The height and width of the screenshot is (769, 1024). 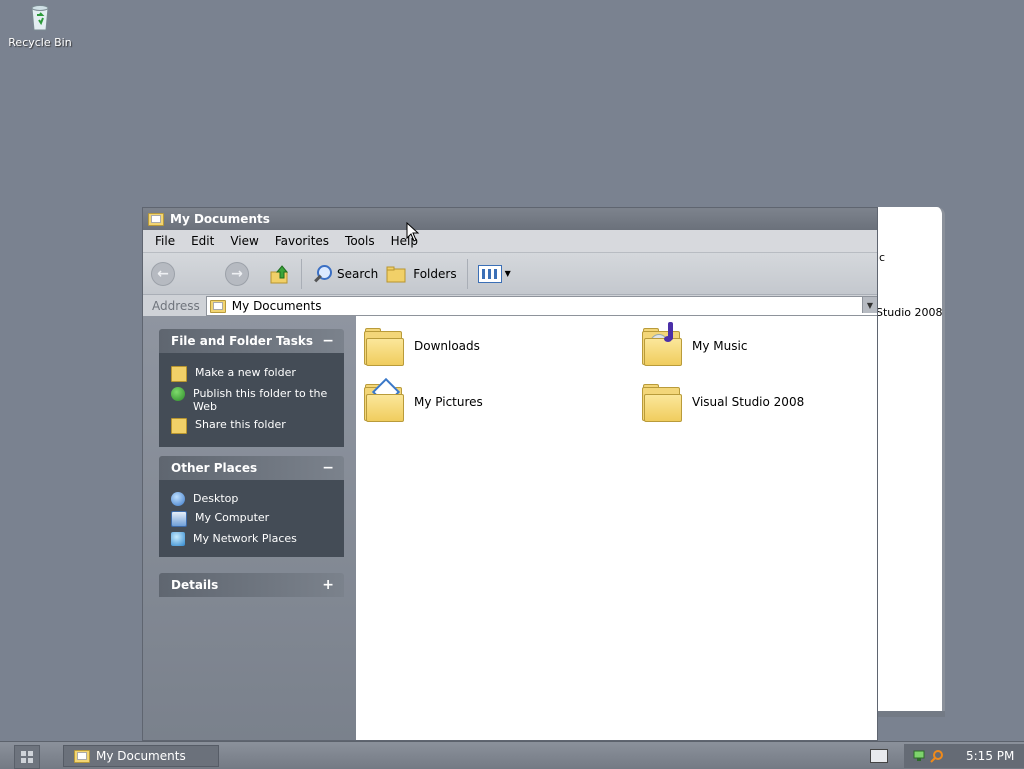 What do you see at coordinates (937, 756) in the screenshot?
I see `search-tray-icon` at bounding box center [937, 756].